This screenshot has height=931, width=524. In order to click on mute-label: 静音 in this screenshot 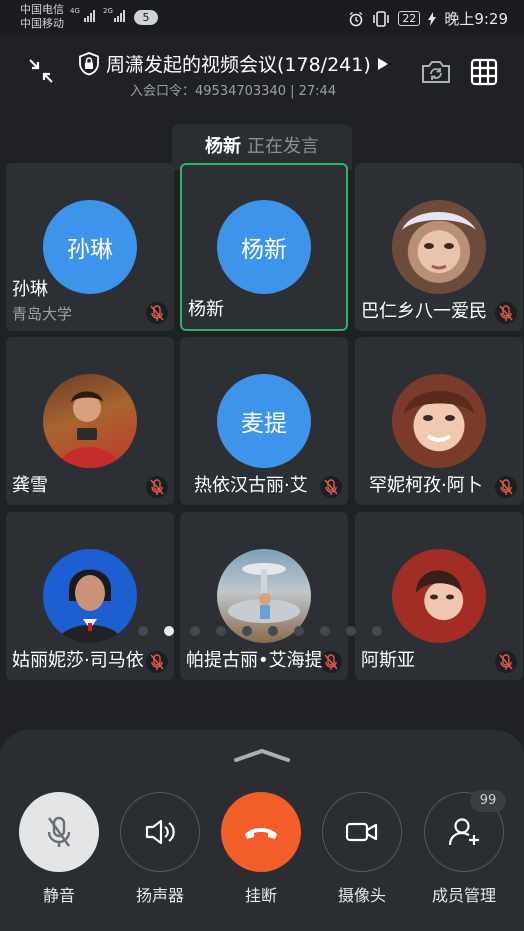, I will do `click(58, 895)`.